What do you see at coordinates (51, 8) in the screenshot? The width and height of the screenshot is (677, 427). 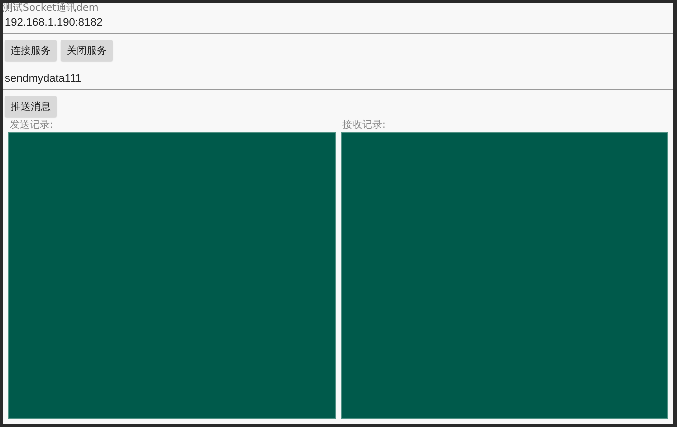 I see `window-title: 测试Socket通讯dem` at bounding box center [51, 8].